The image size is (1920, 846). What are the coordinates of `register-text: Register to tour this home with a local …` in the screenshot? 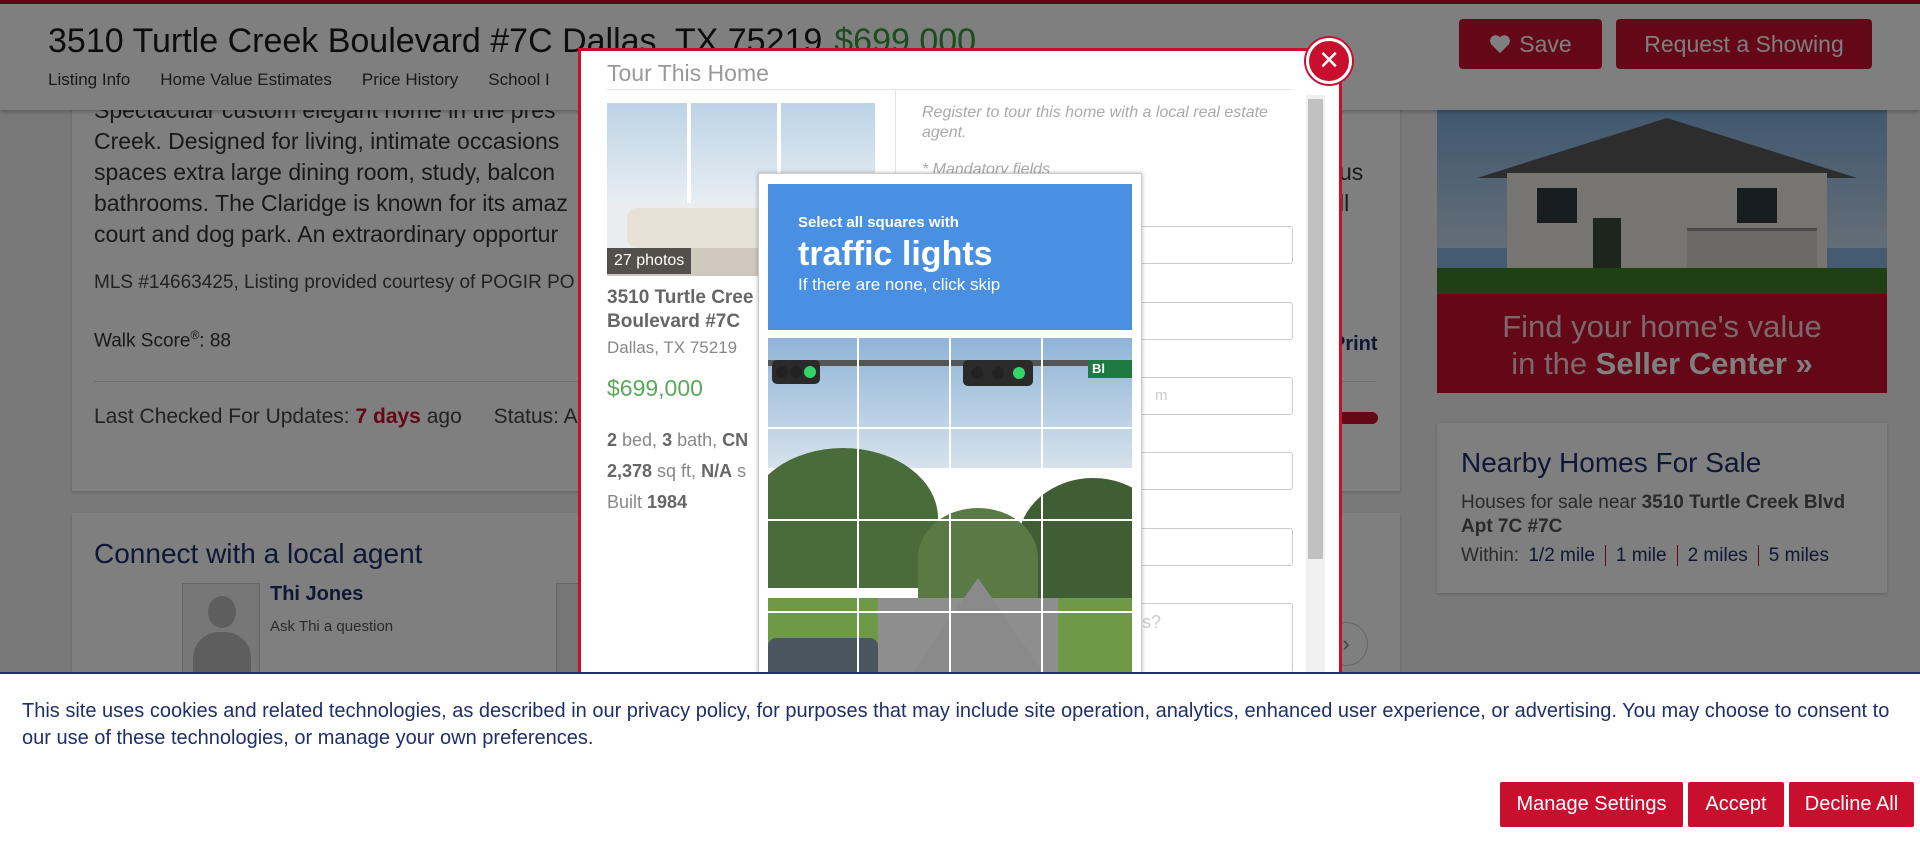 It's located at (1095, 122).